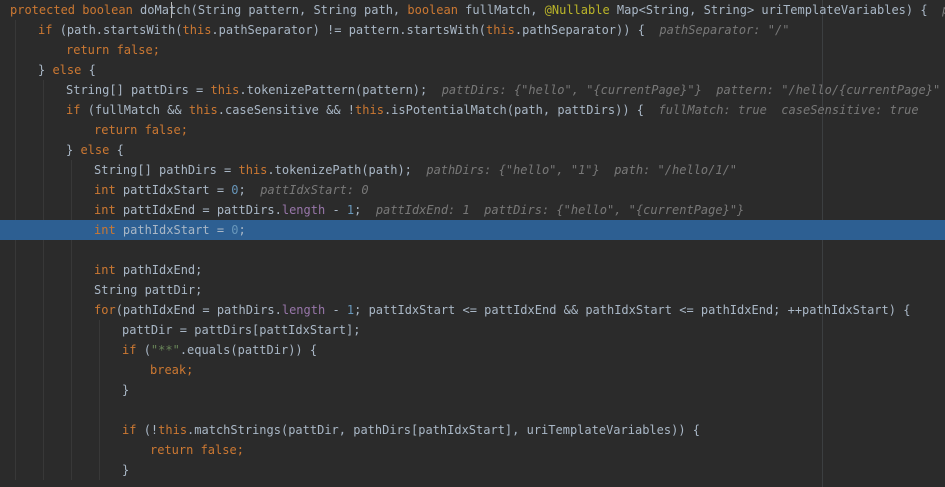  Describe the element at coordinates (286, 110) in the screenshot. I see `code-token: .caseSensitive && !` at that location.